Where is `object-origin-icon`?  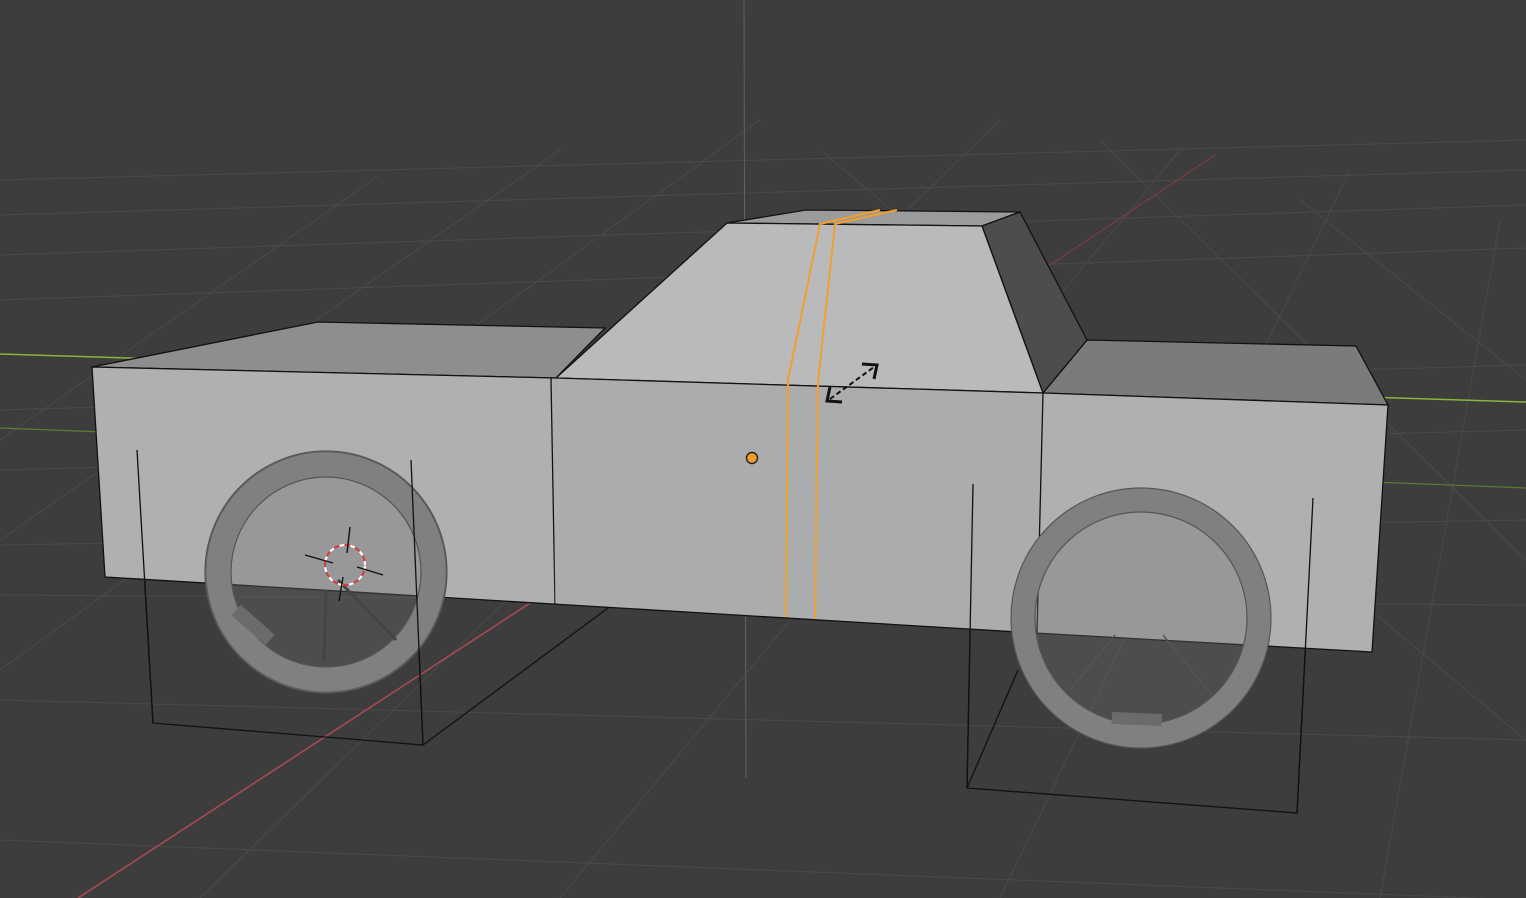
object-origin-icon is located at coordinates (752, 458).